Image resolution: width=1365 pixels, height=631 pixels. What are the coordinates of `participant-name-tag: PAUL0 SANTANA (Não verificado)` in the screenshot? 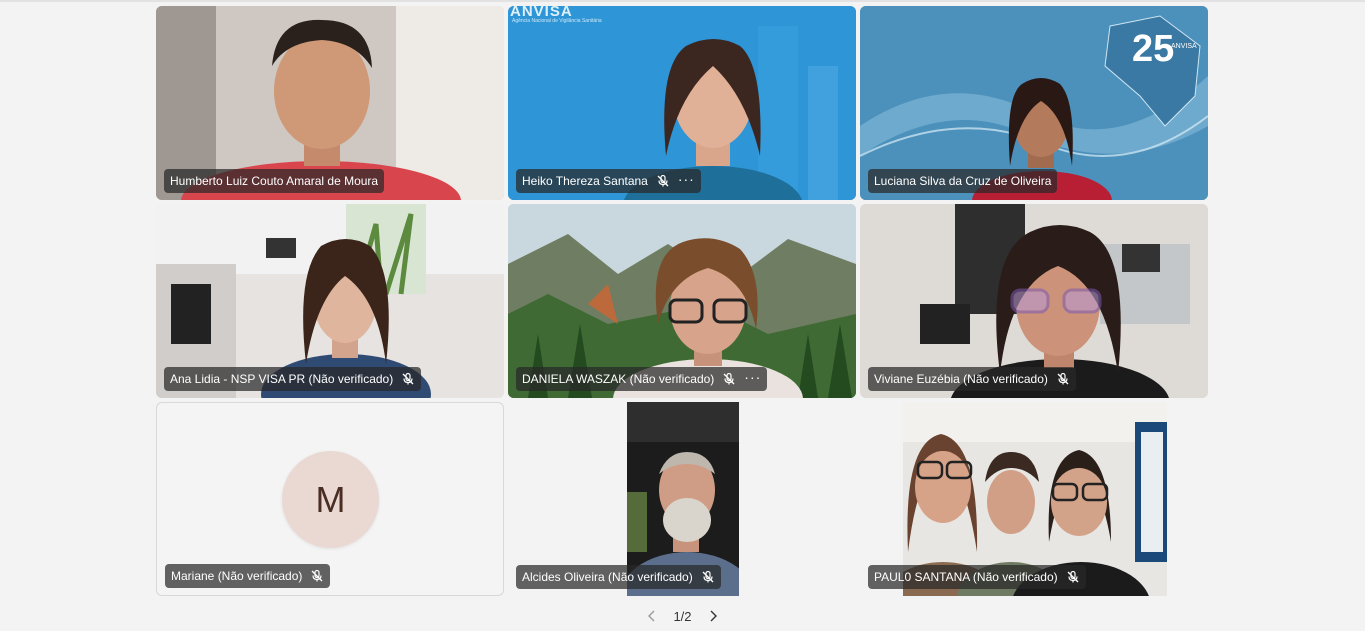 It's located at (977, 577).